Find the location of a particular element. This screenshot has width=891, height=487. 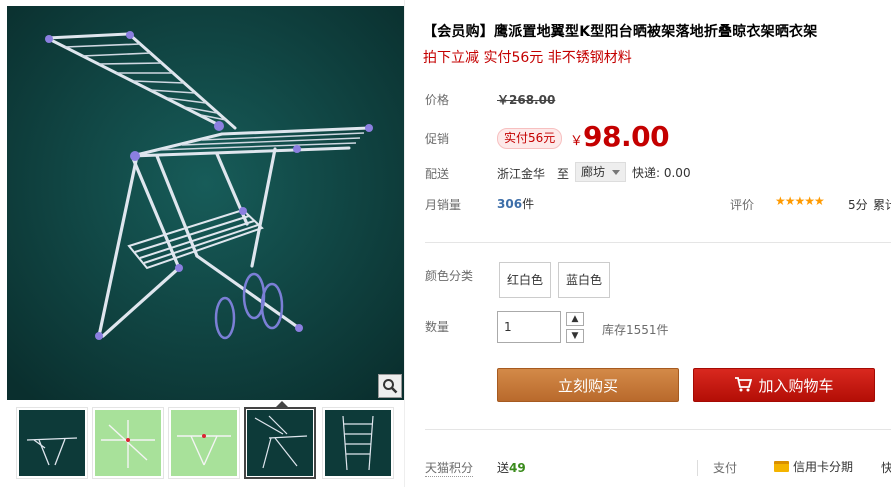

credit-card-icon is located at coordinates (781, 466).